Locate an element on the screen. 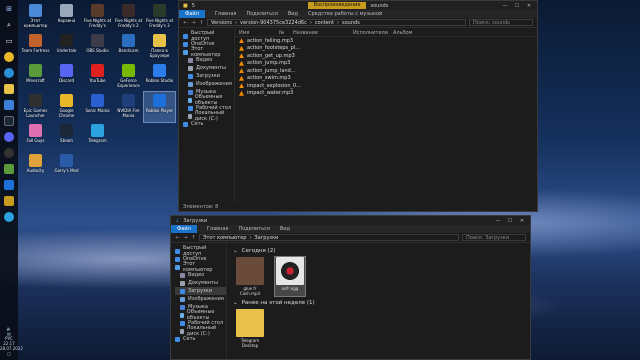  group-header-today: ⌄ Сегодня (2) is located at coordinates (378, 250).